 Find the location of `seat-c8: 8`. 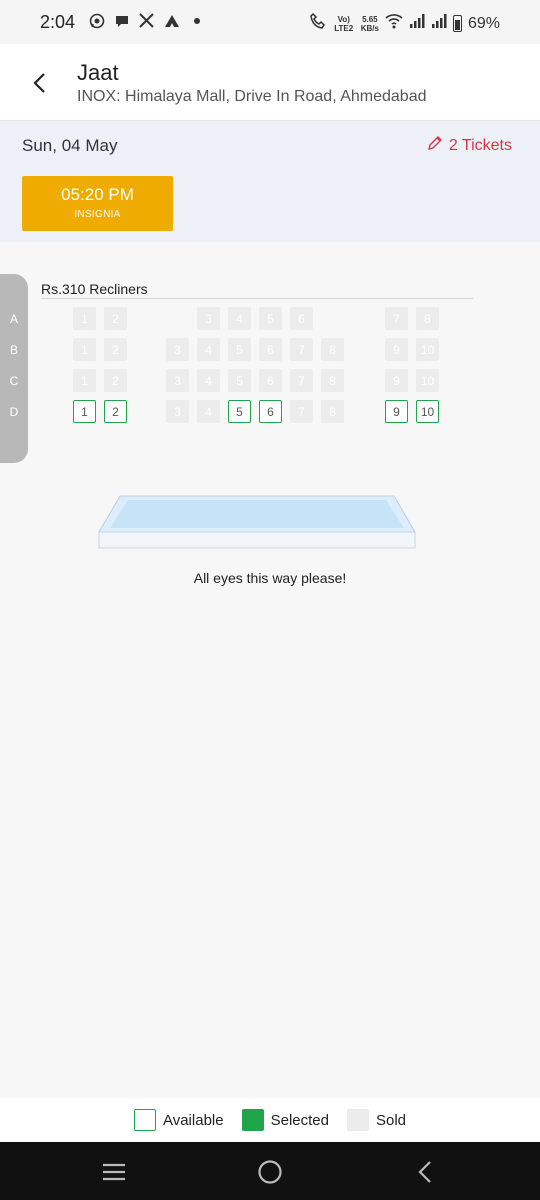

seat-c8: 8 is located at coordinates (332, 380).